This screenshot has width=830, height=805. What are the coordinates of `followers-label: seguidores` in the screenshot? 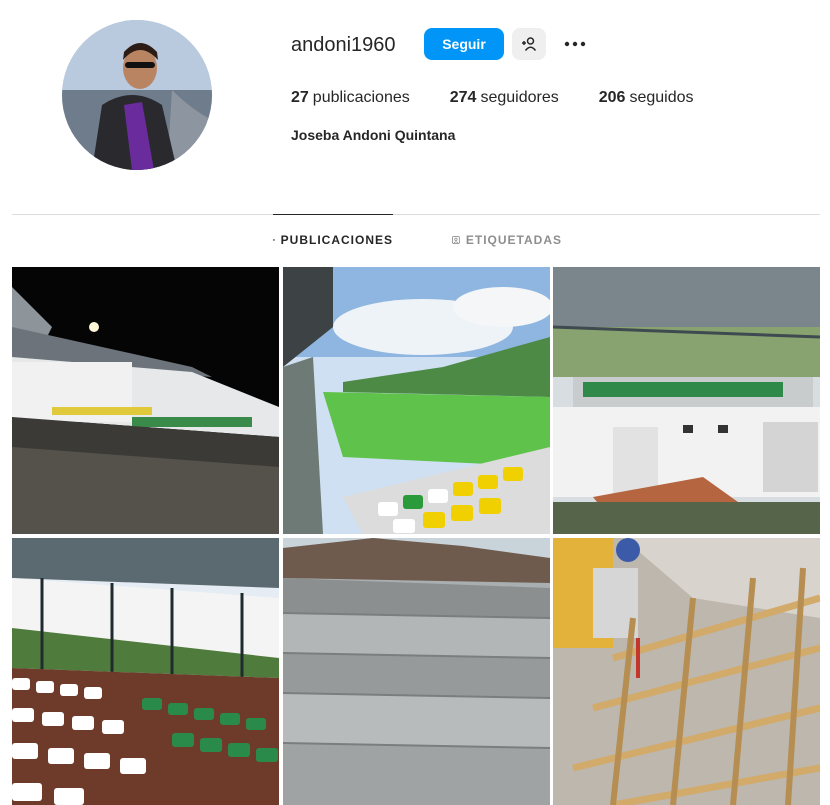 It's located at (519, 97).